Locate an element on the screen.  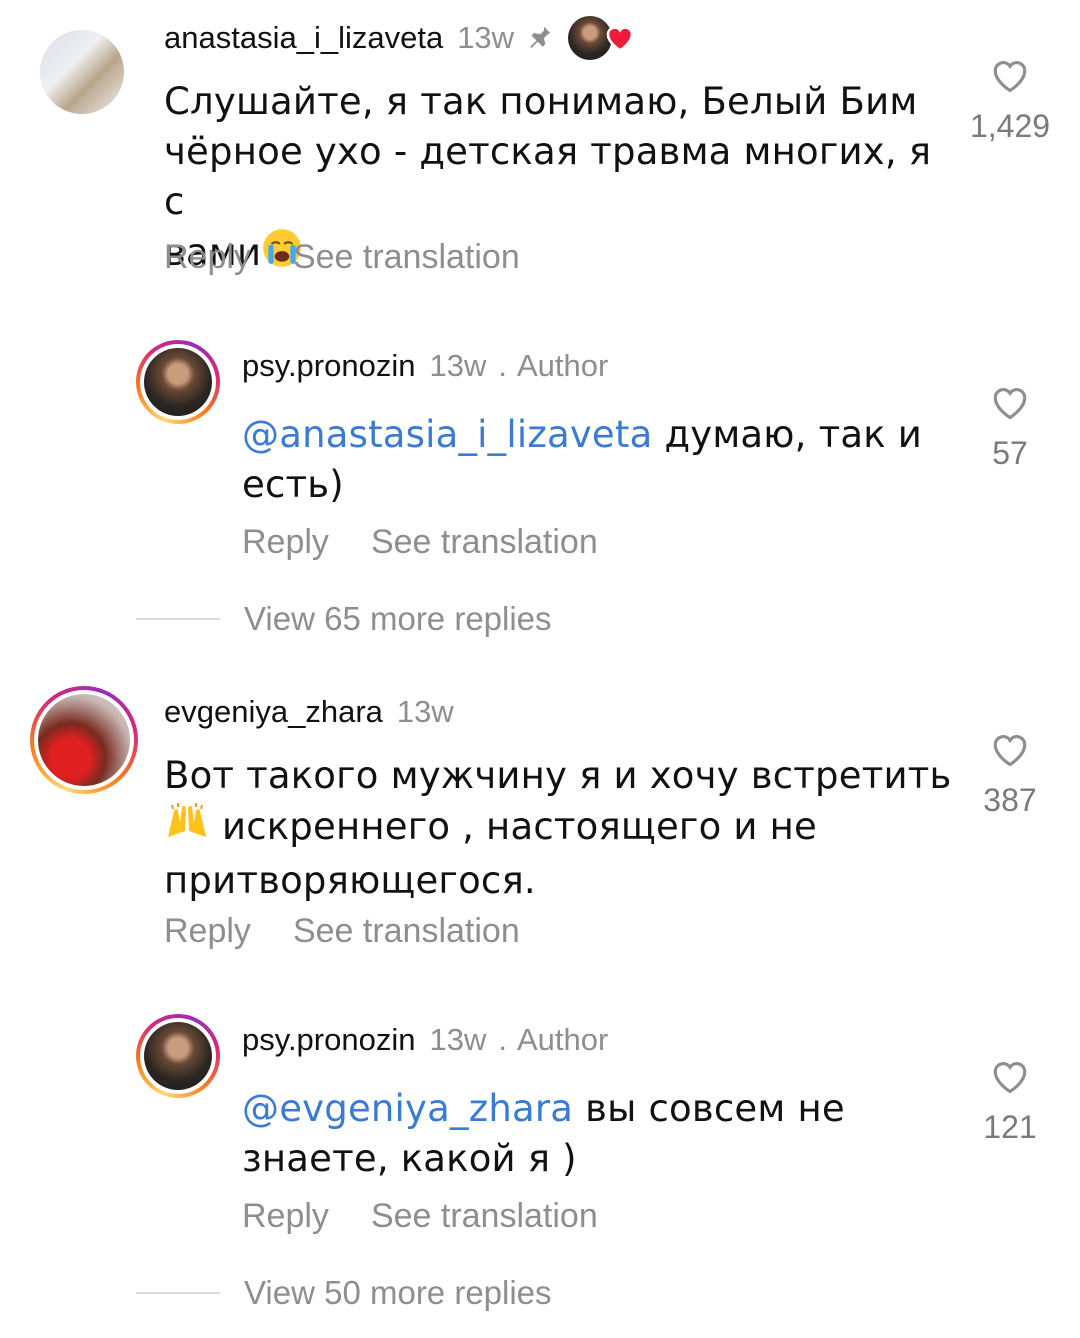
pin-icon is located at coordinates (539, 38).